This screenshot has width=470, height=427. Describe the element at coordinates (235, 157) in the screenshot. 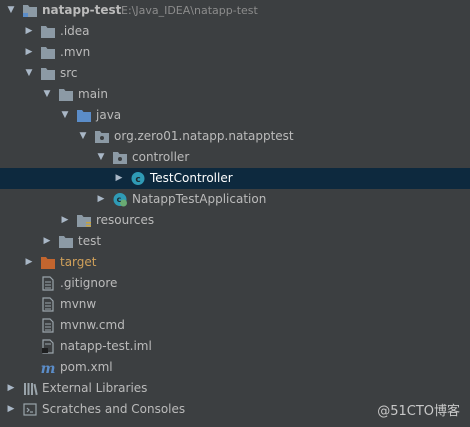

I see `tree-row-controller: ▼ controller` at that location.